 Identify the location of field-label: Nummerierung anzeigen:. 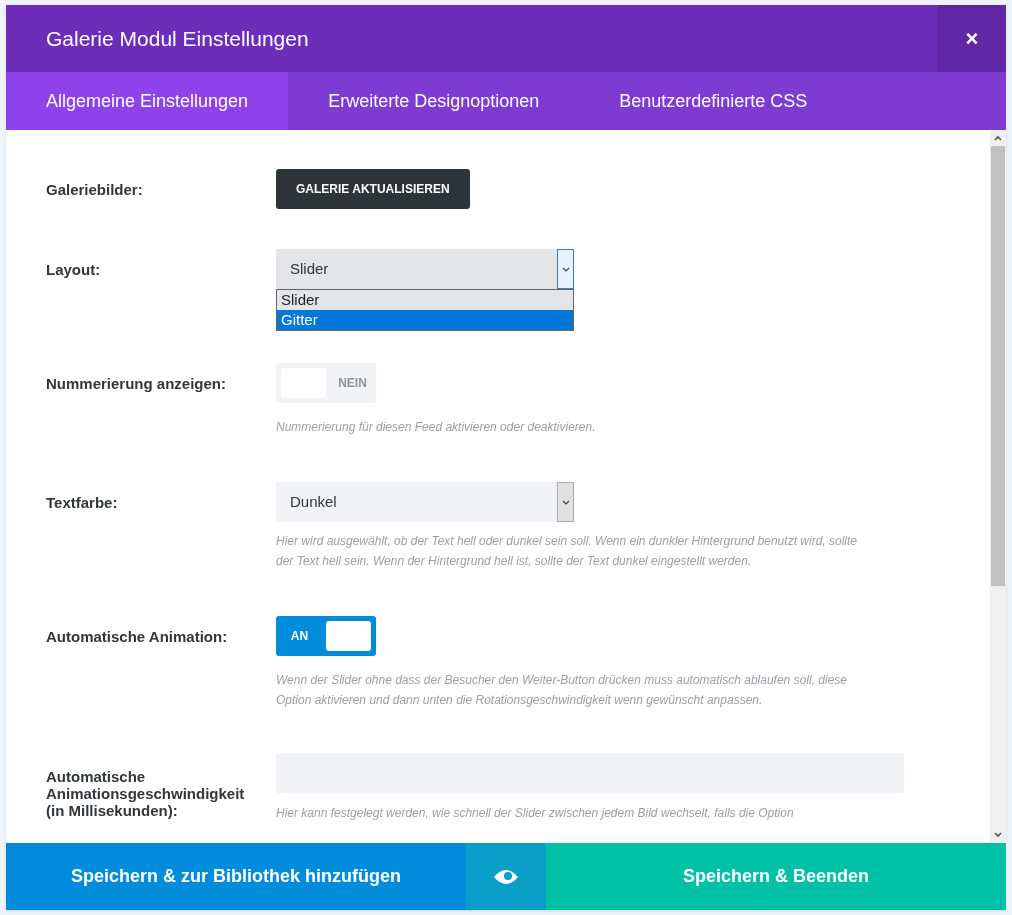
(137, 383).